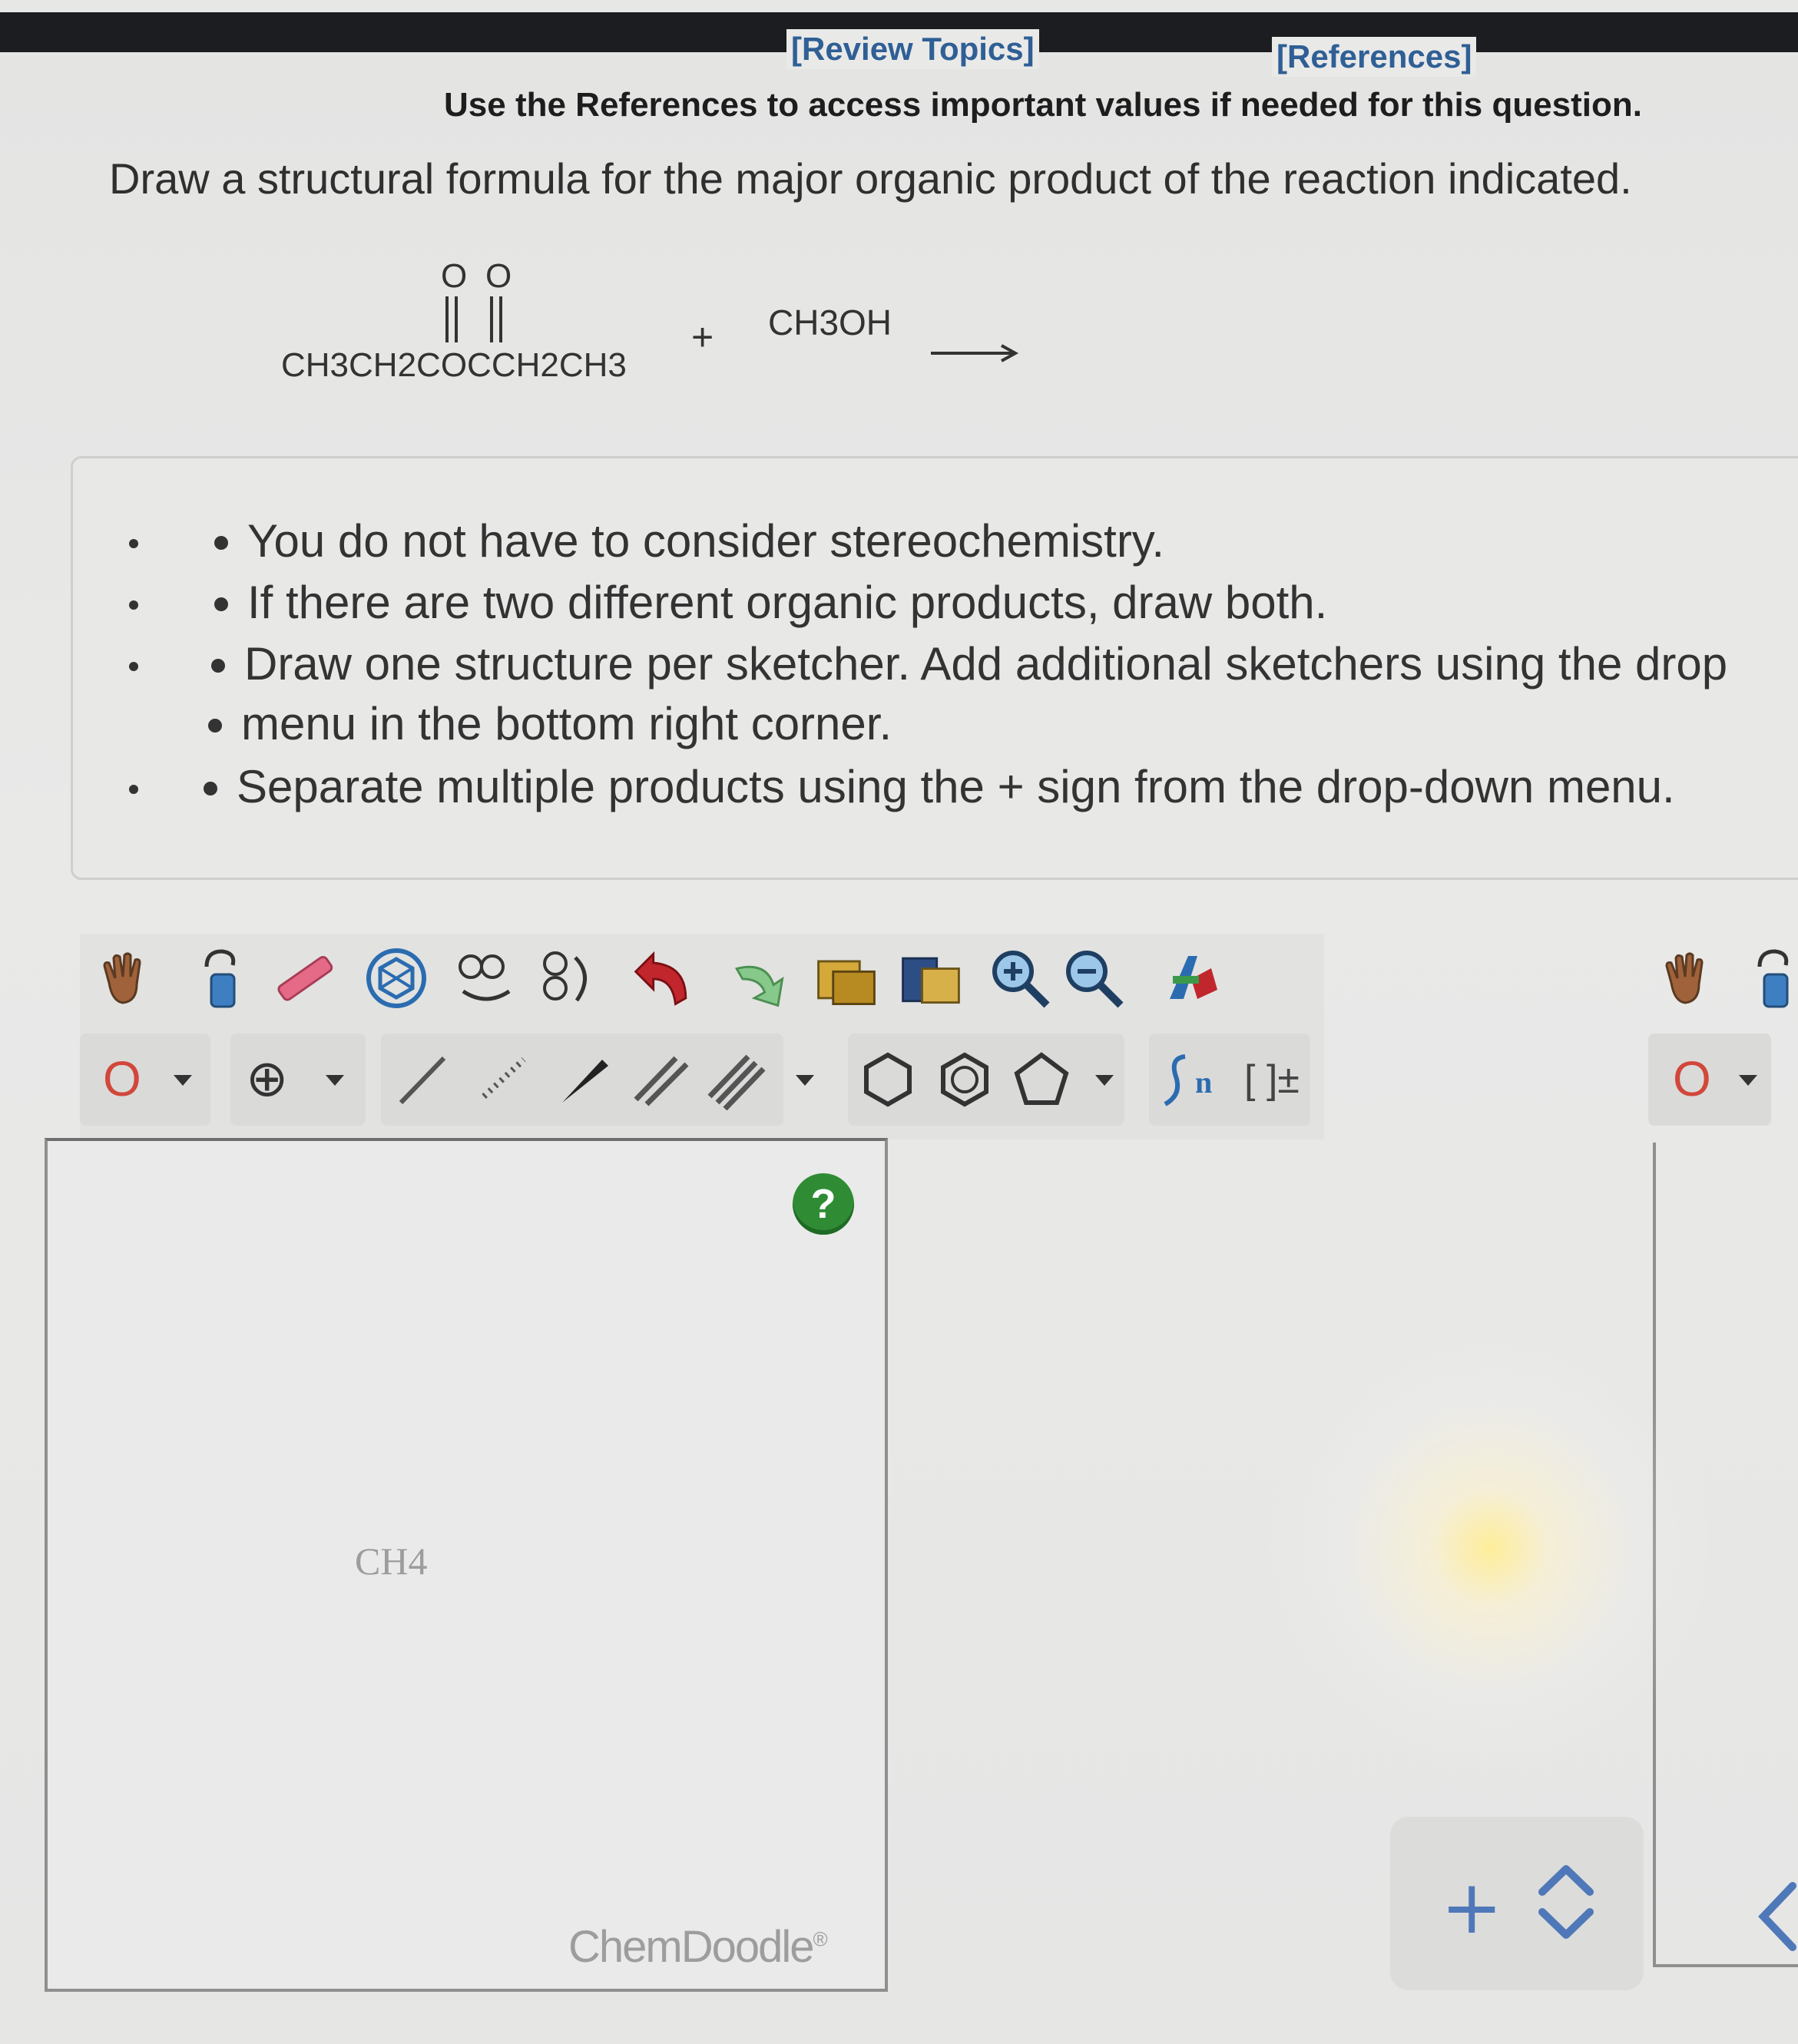  I want to click on undo-button, so click(665, 979).